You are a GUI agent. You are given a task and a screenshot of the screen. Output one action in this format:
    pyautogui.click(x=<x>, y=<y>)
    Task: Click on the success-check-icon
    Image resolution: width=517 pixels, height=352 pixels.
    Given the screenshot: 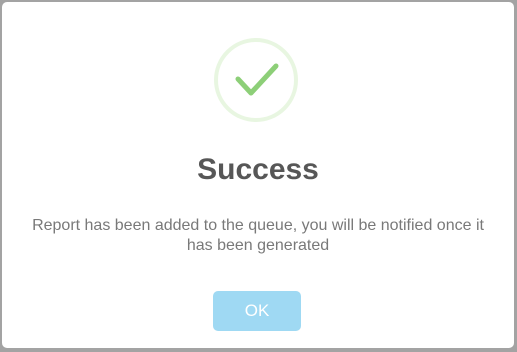 What is the action you would take?
    pyautogui.click(x=256, y=80)
    